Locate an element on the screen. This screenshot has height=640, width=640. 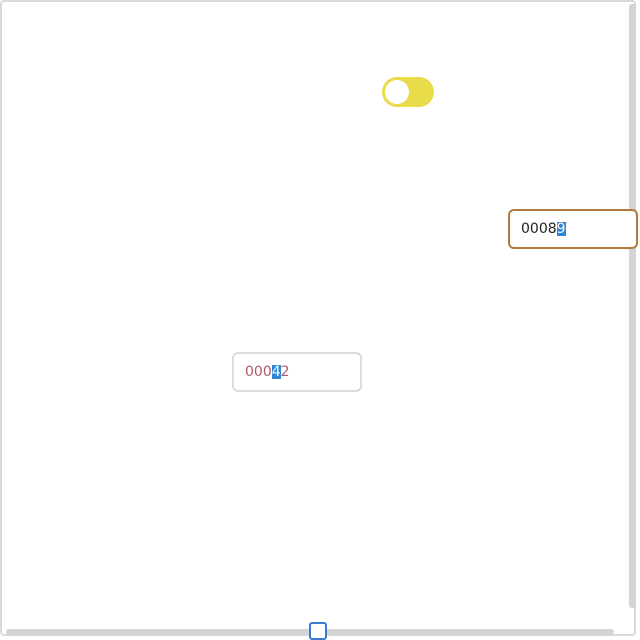
toggle-switch is located at coordinates (408, 92).